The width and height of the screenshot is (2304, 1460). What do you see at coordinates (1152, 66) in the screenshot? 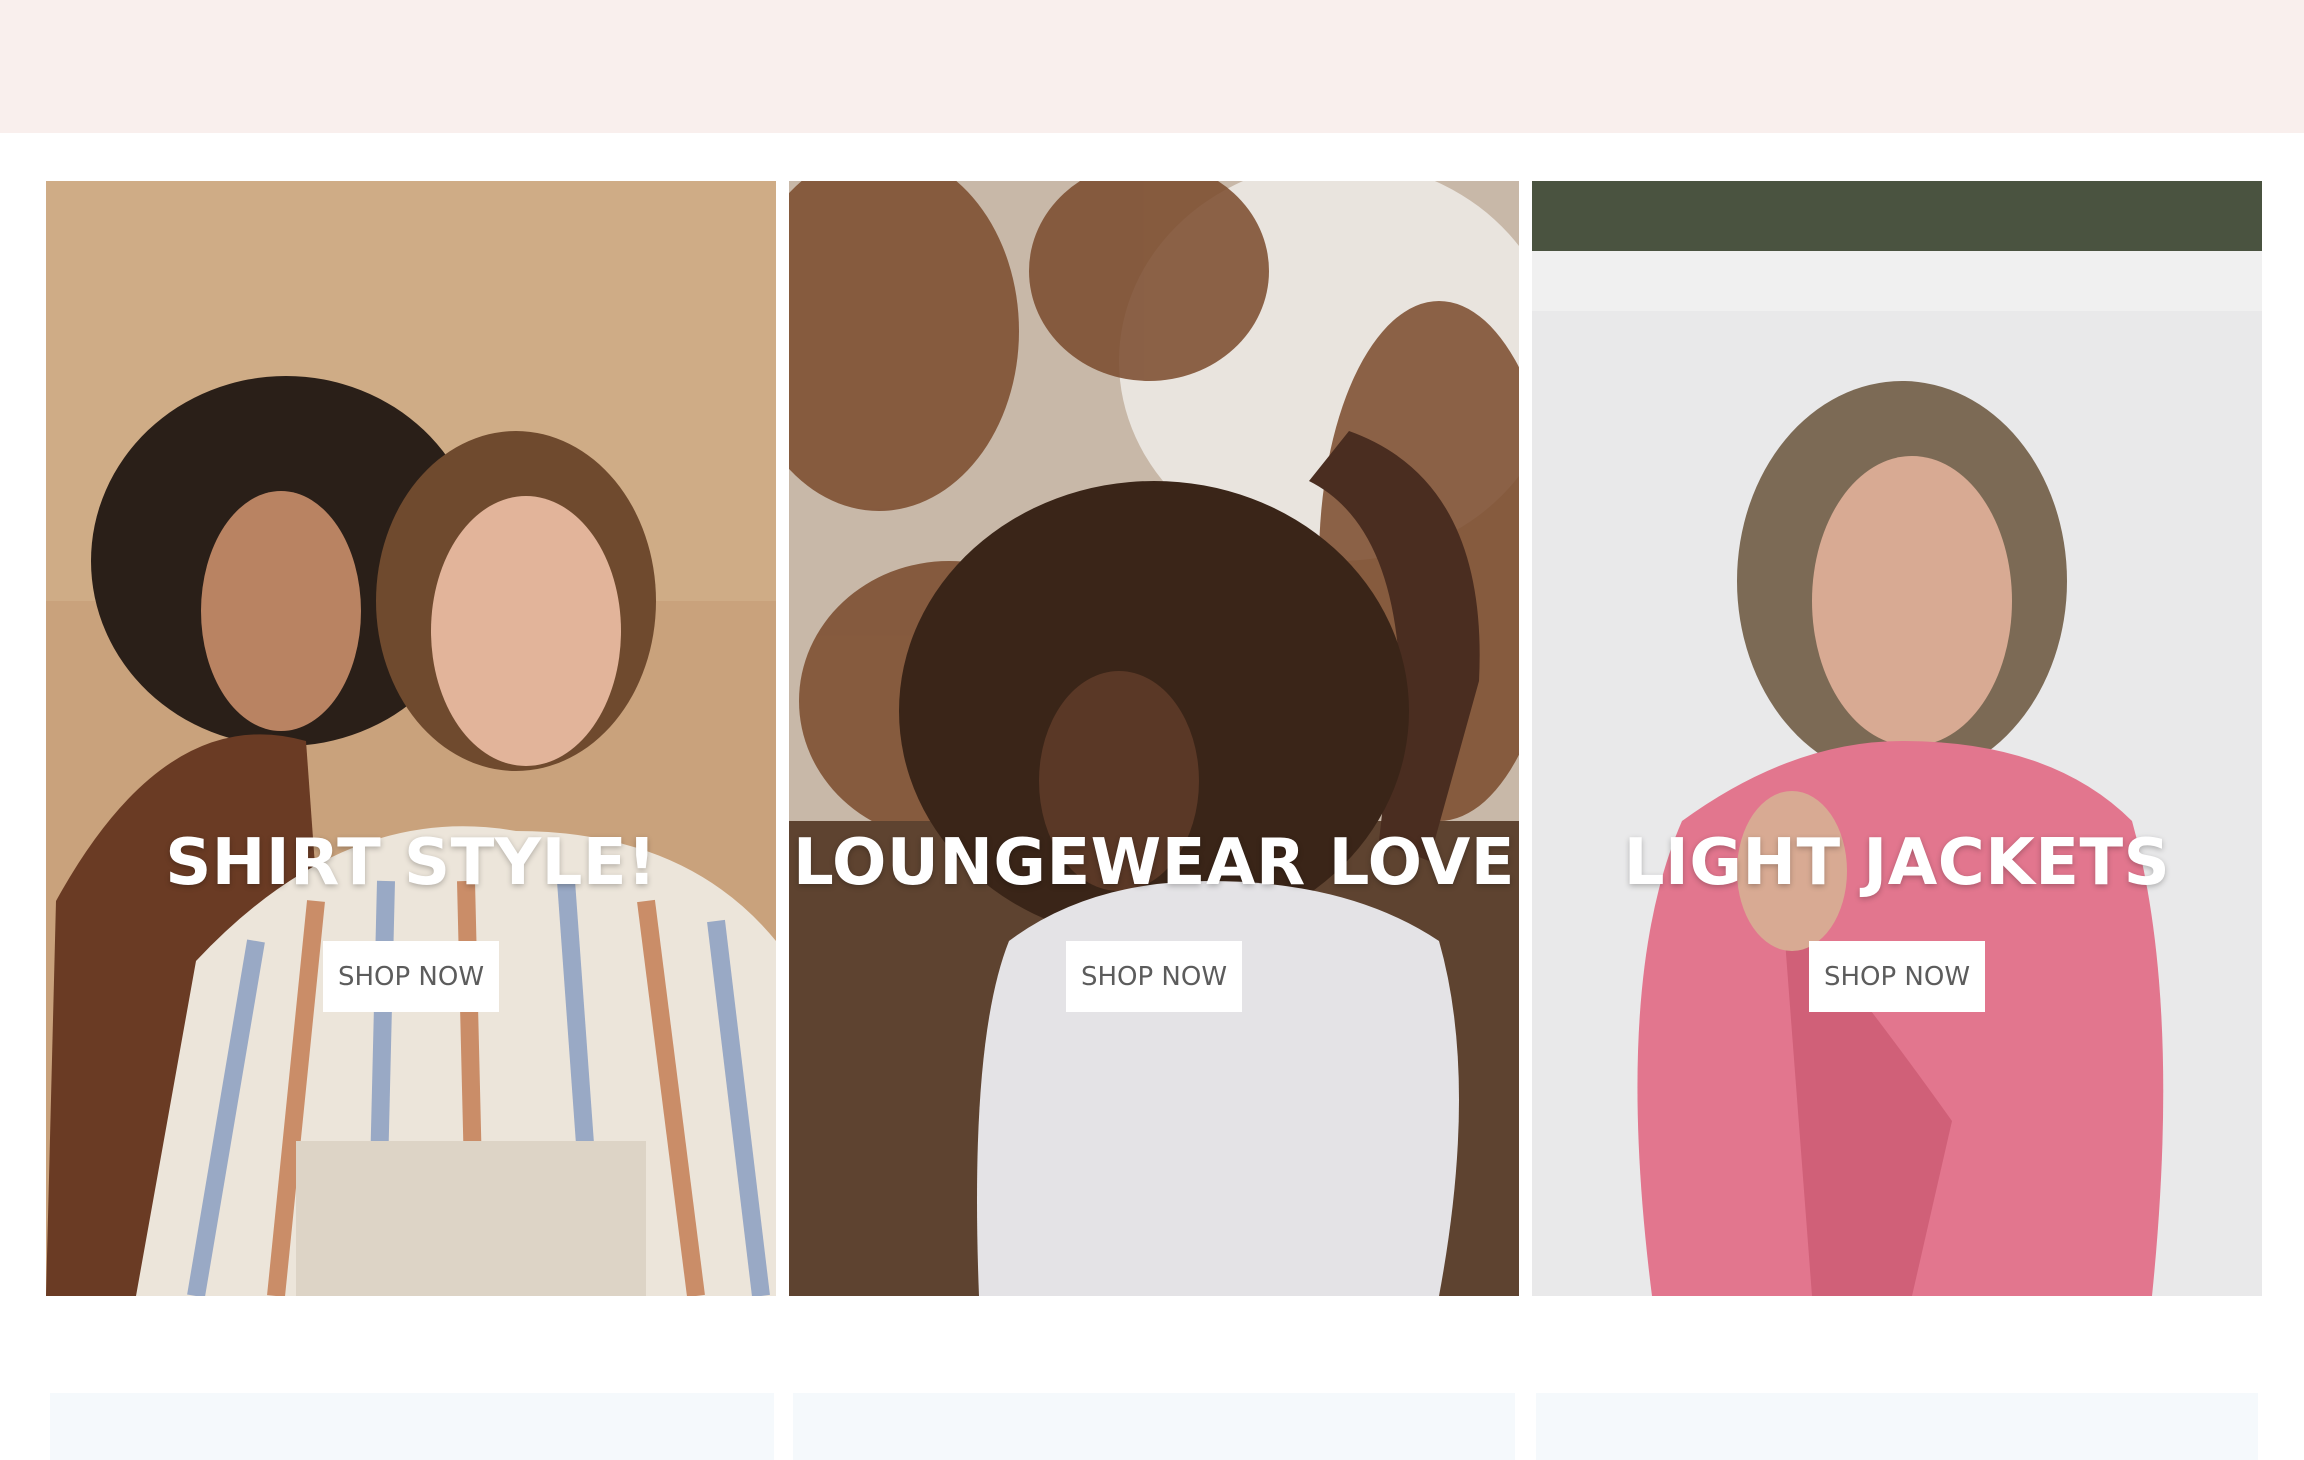
I see `top-banner` at bounding box center [1152, 66].